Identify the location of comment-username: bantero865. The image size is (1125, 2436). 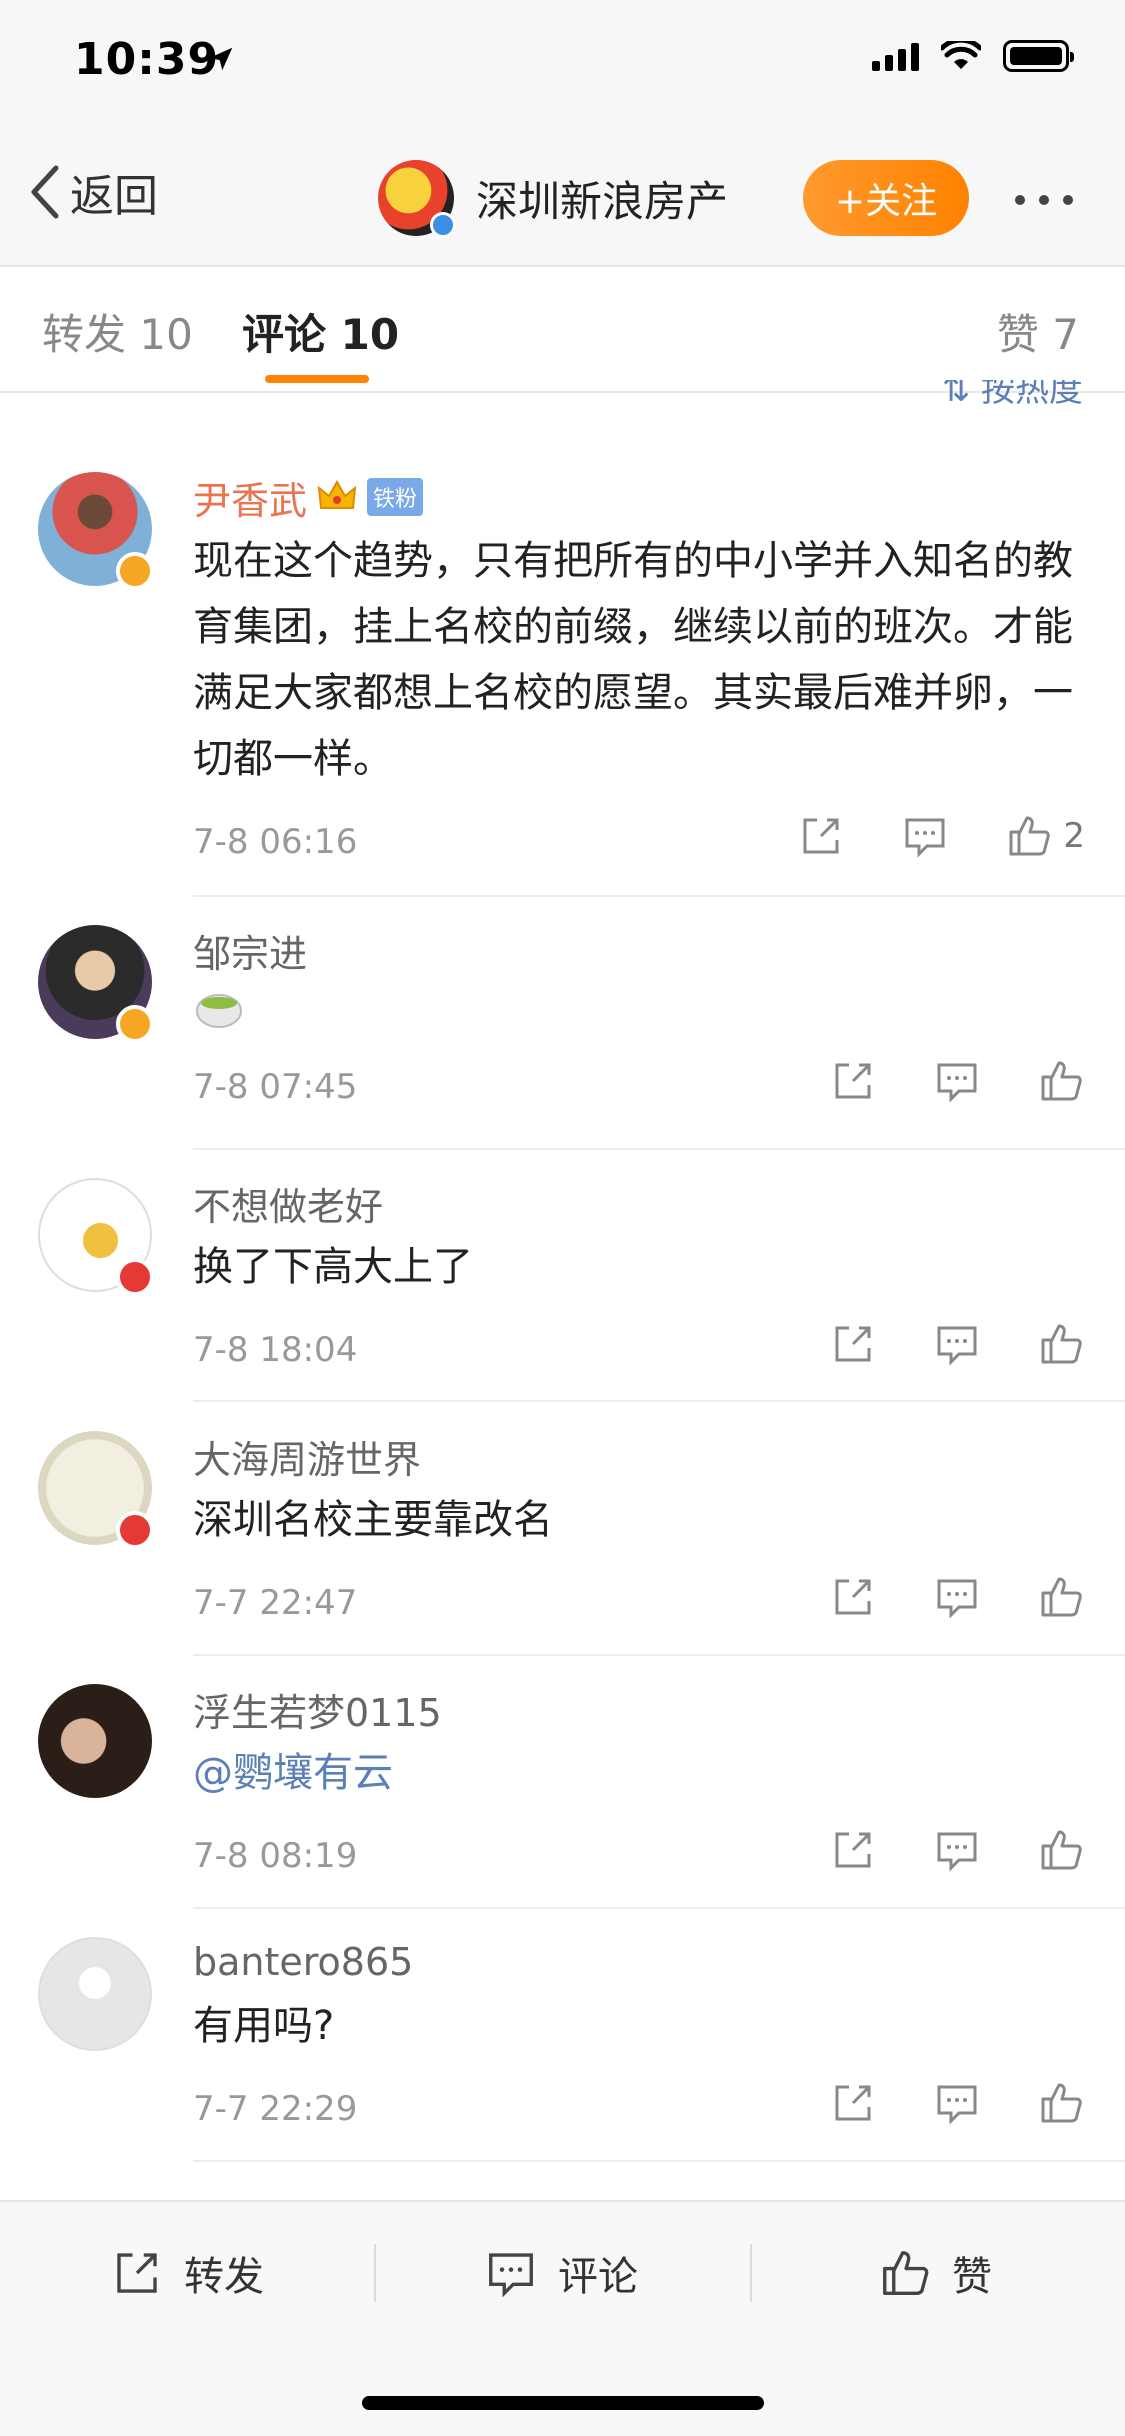
(639, 1962).